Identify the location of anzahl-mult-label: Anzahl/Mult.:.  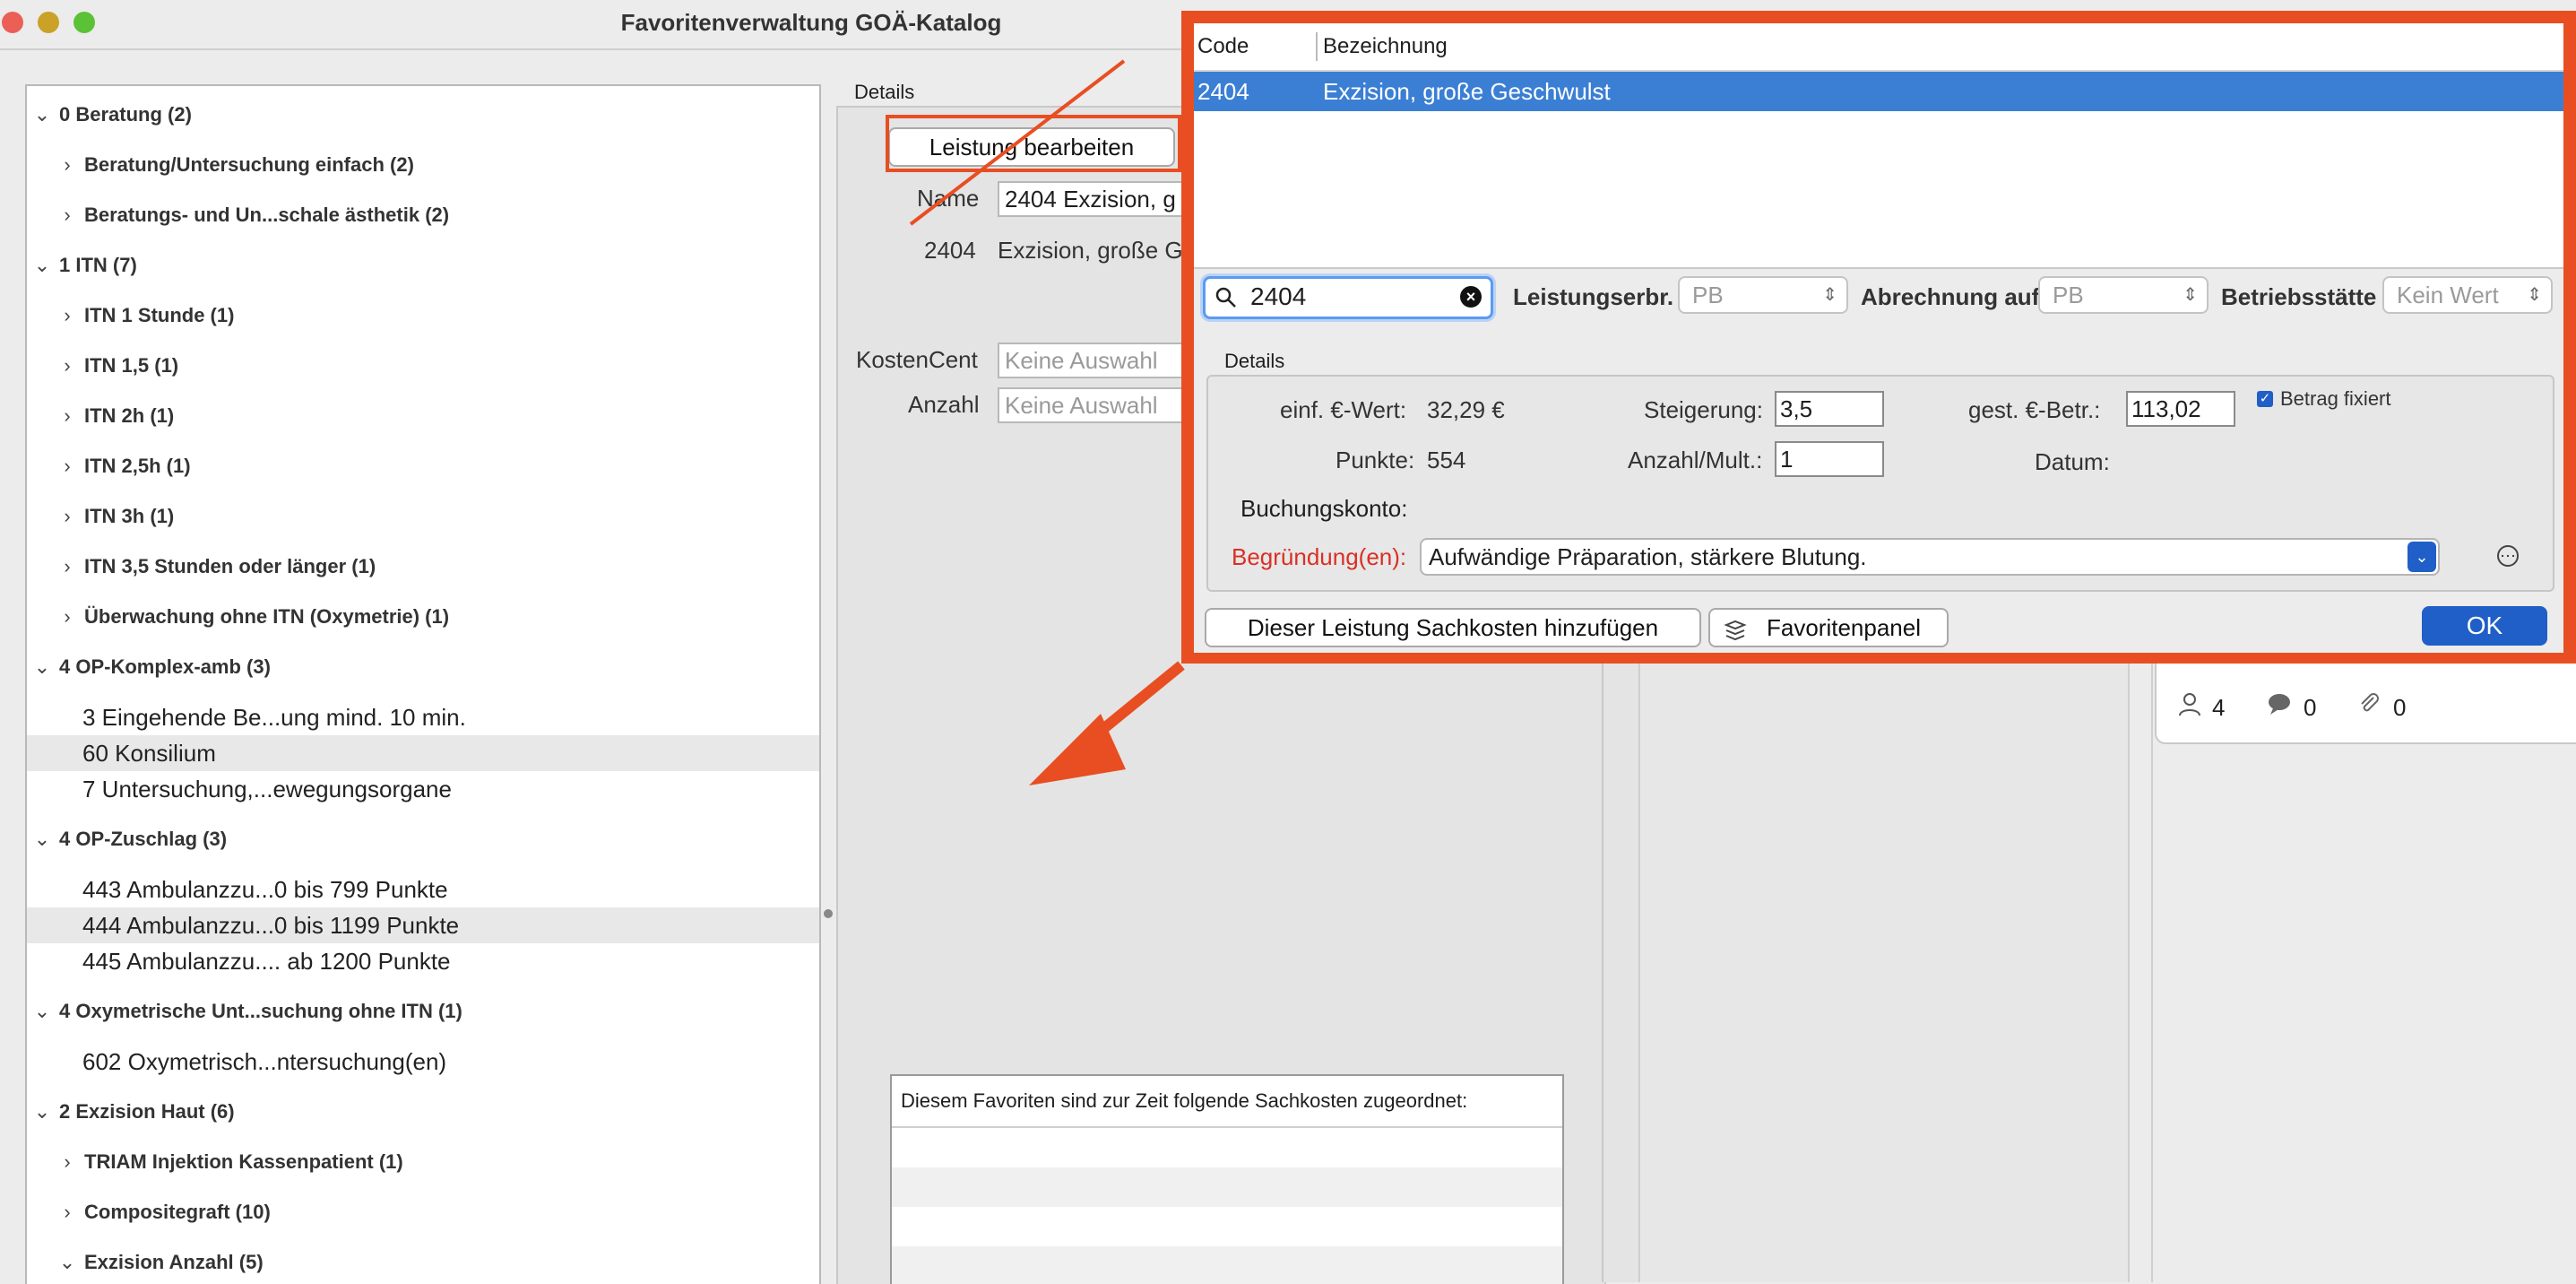
(1695, 460).